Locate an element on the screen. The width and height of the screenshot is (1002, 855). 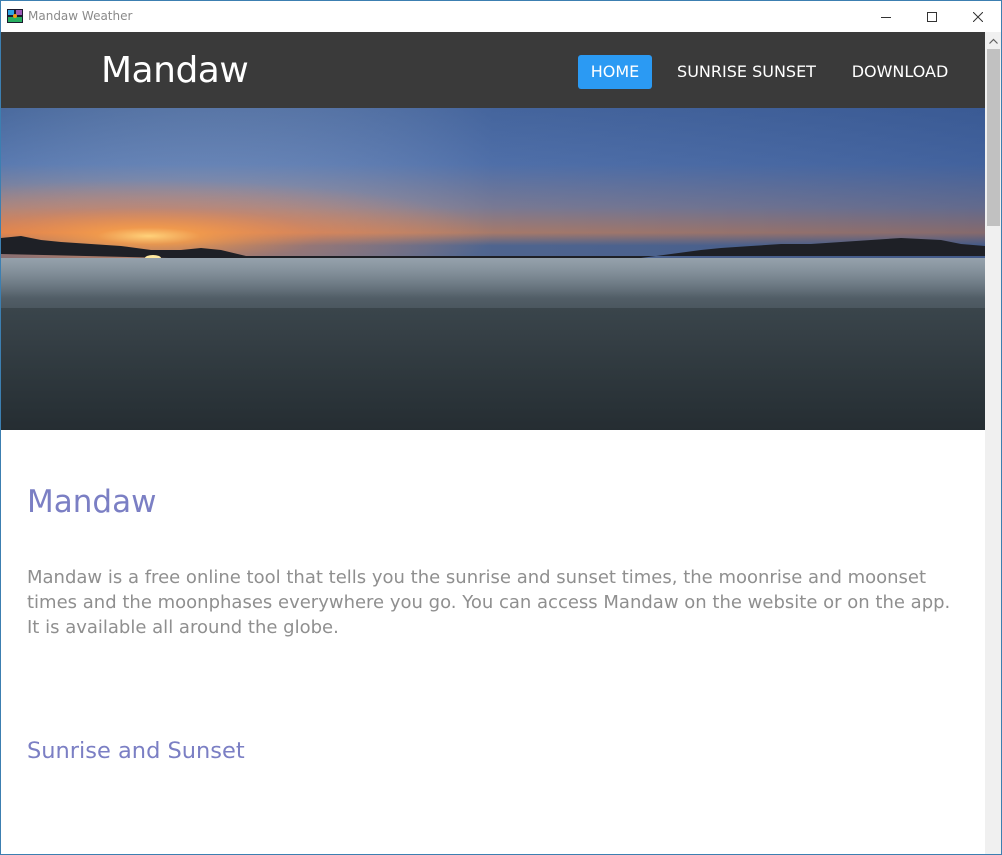
window-title: Mandaw Weather is located at coordinates (80, 16).